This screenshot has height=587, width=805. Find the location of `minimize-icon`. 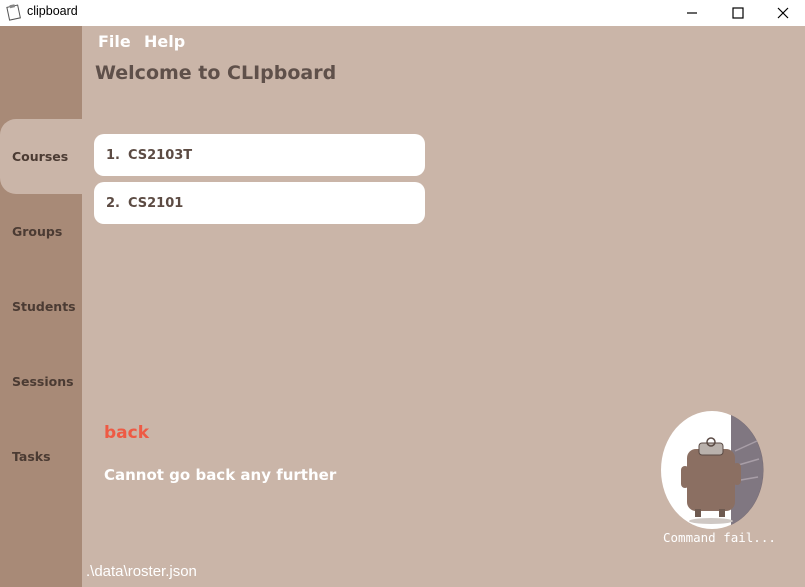

minimize-icon is located at coordinates (692, 13).